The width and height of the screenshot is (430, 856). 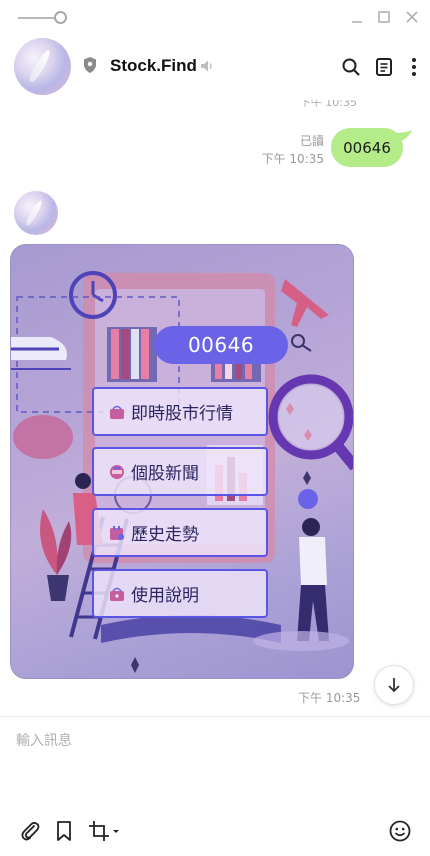 What do you see at coordinates (165, 474) in the screenshot?
I see `stock-news-label: 個股新聞` at bounding box center [165, 474].